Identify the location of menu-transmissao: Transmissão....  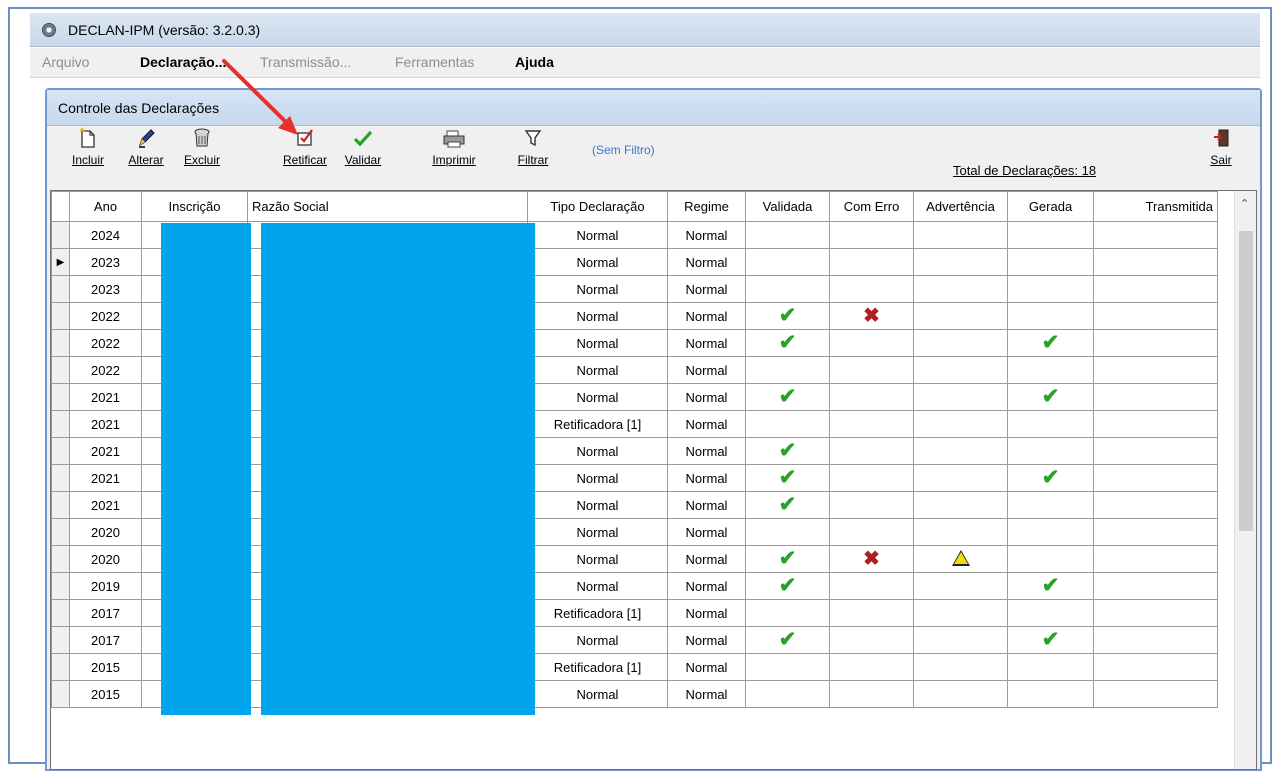
(305, 62).